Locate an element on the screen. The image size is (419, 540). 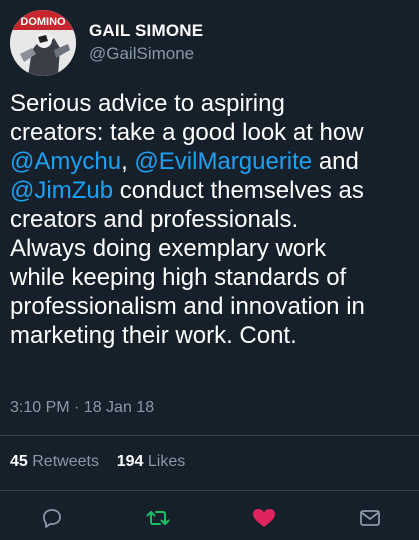
tweet-text-segment: conduct themselves as is located at coordinates (238, 190).